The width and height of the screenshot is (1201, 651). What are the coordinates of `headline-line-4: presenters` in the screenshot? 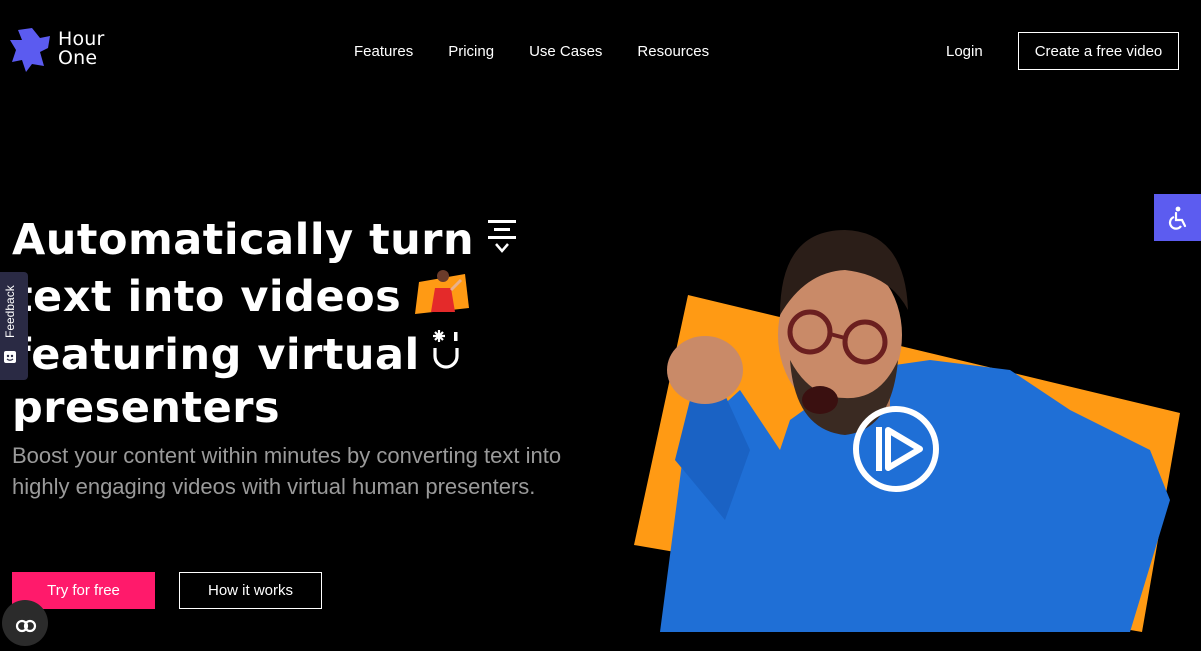 It's located at (146, 408).